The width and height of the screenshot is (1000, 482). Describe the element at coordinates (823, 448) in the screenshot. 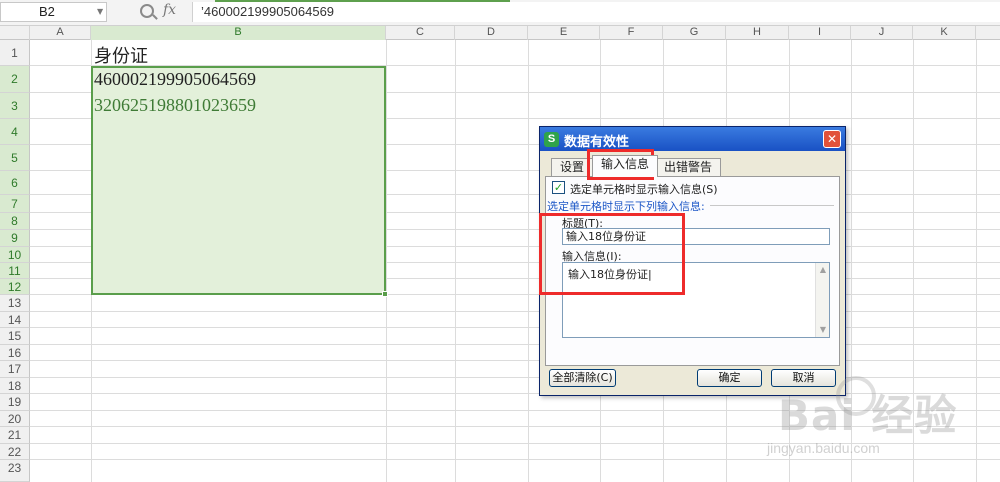

I see `watermark-url: jingyan.baidu.com` at that location.